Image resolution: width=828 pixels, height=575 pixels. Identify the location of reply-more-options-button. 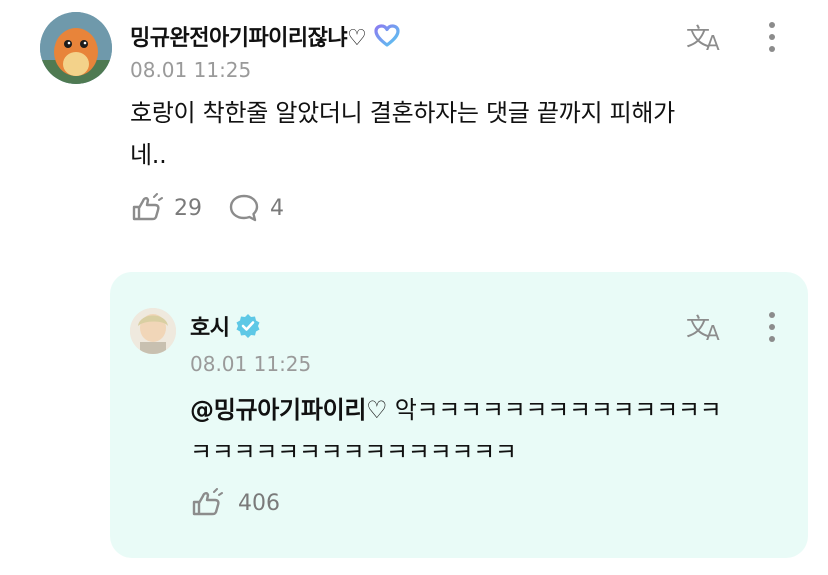
(772, 327).